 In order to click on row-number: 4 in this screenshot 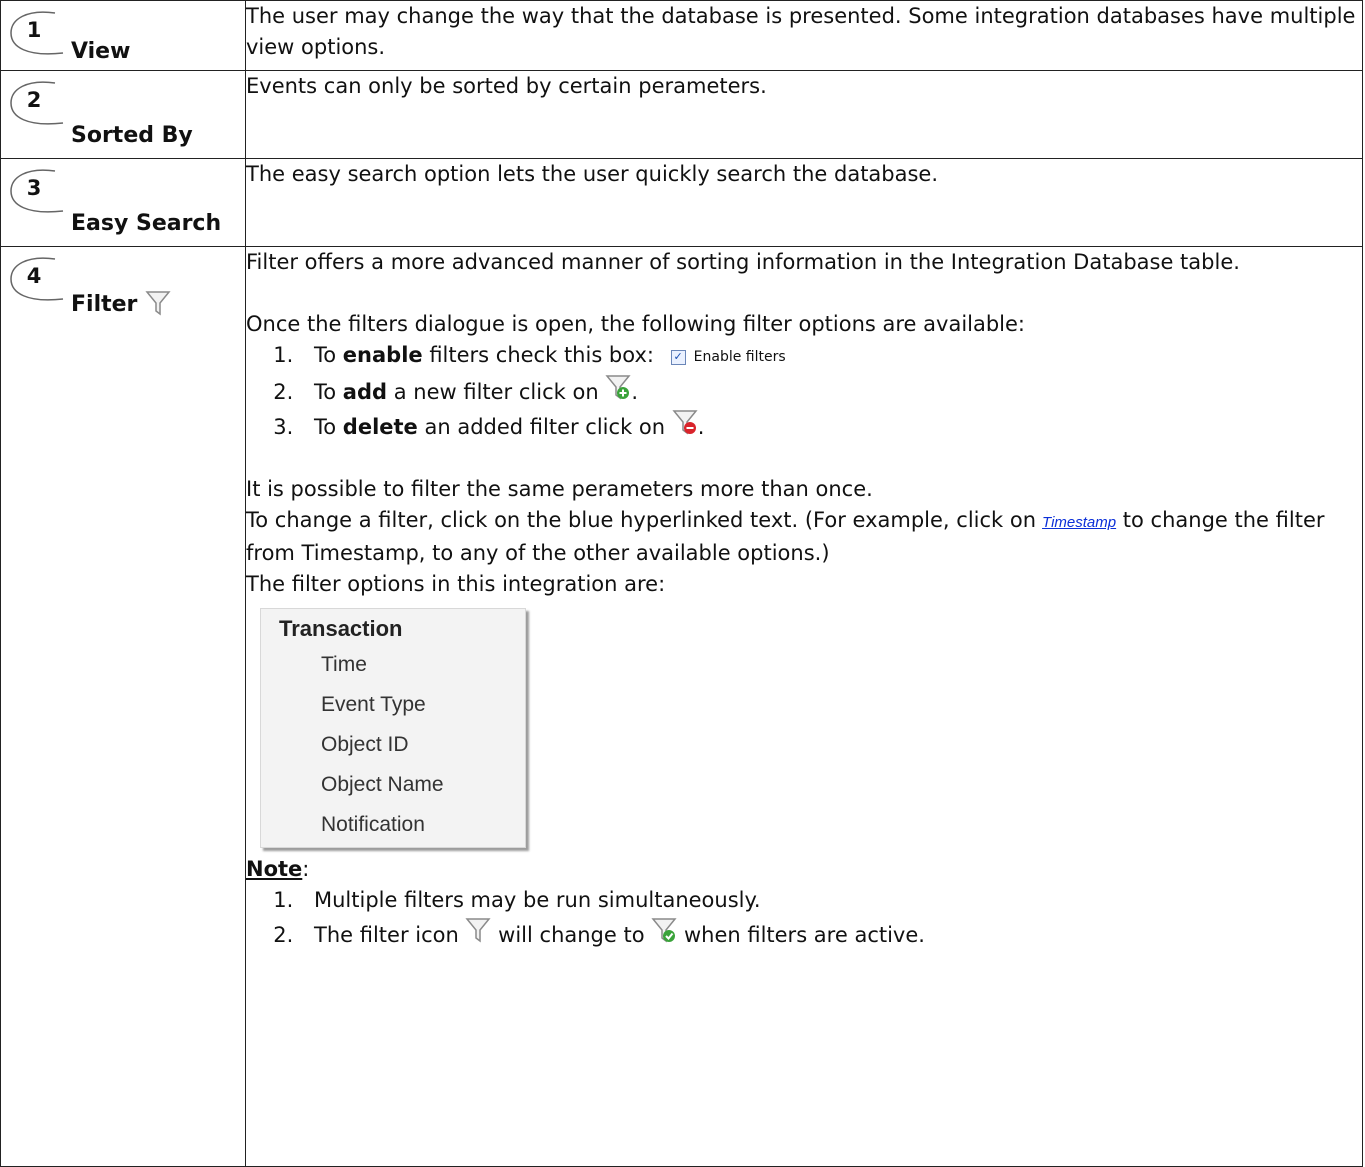, I will do `click(34, 276)`.